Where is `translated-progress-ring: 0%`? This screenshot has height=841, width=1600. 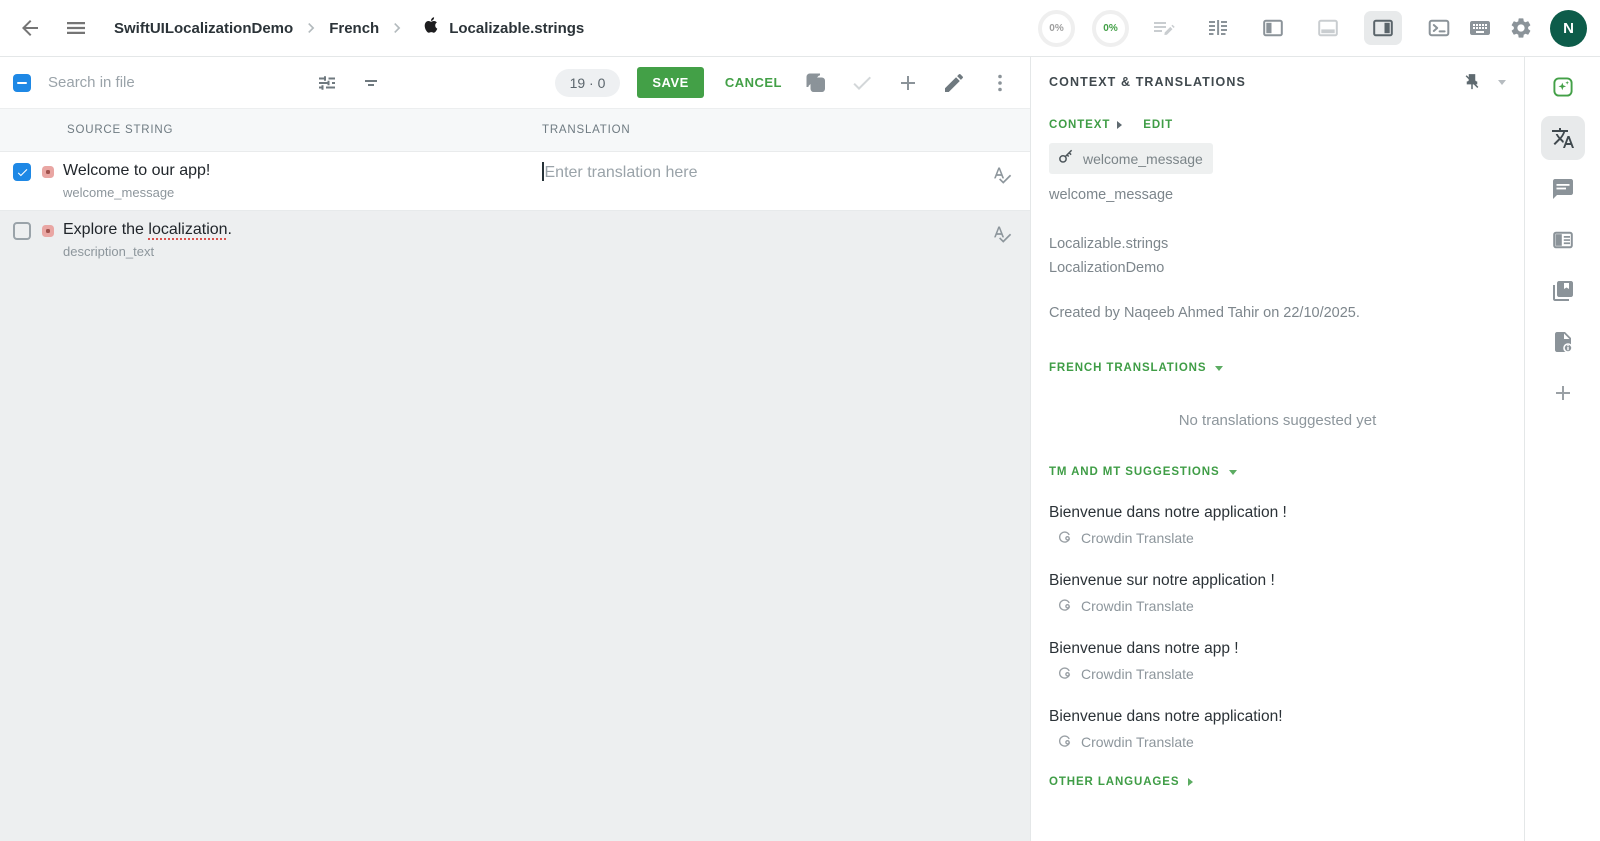
translated-progress-ring: 0% is located at coordinates (1056, 28).